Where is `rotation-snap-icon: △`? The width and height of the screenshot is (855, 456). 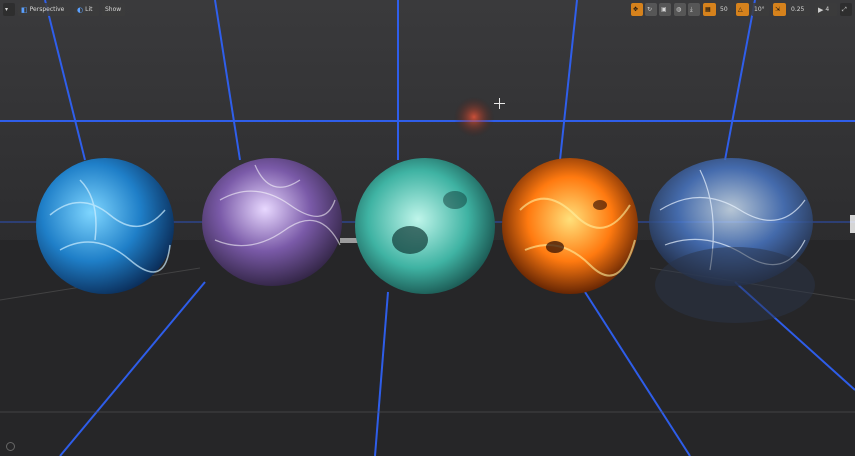
rotation-snap-icon: △ is located at coordinates (740, 9).